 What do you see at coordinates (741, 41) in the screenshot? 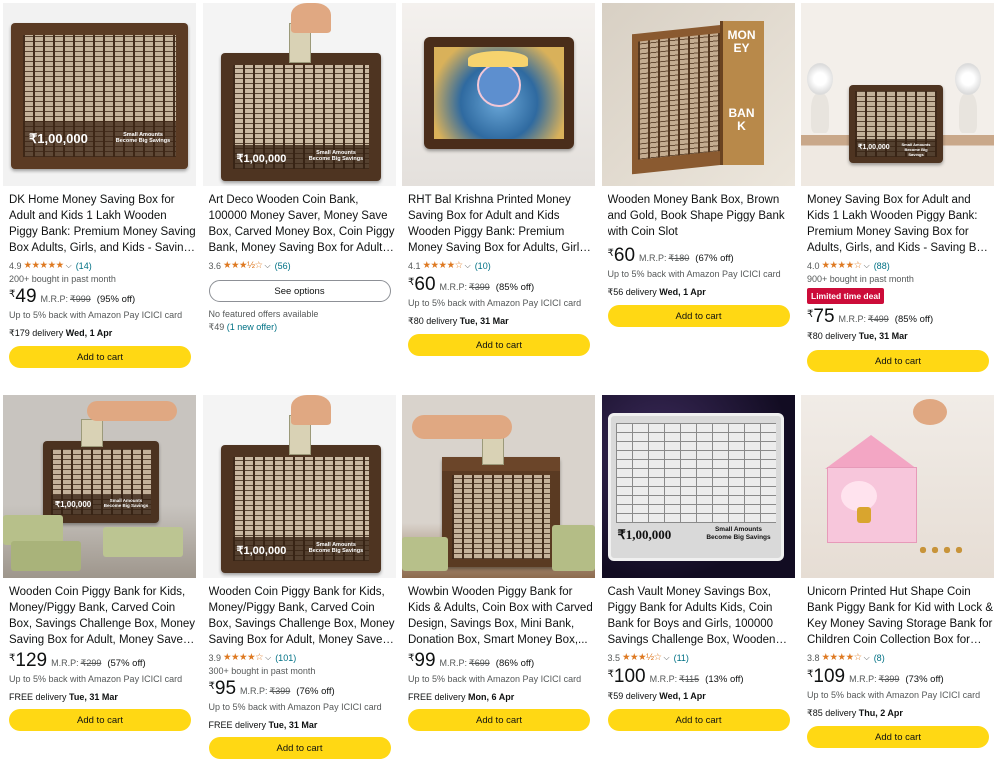
I see `image-spine-top-text: MONEY` at bounding box center [741, 41].